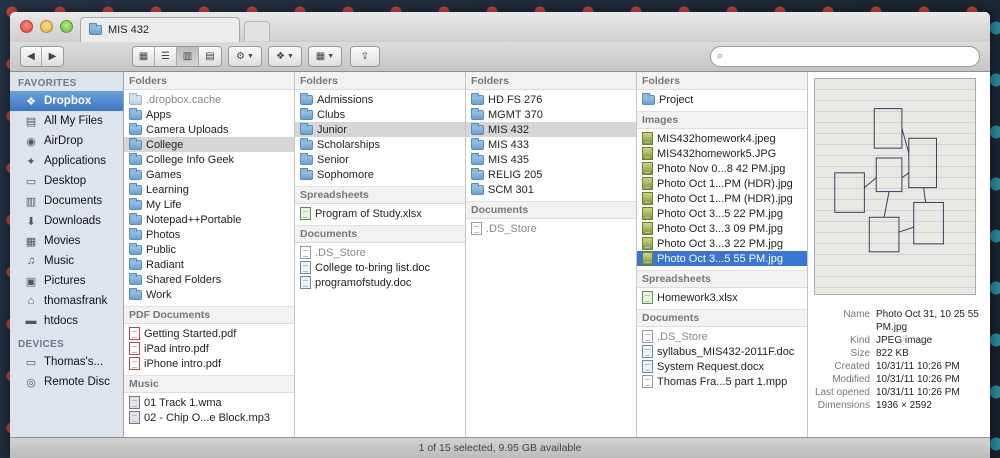 This screenshot has width=1000, height=458. Describe the element at coordinates (32, 56) in the screenshot. I see `back-button: ◀` at that location.